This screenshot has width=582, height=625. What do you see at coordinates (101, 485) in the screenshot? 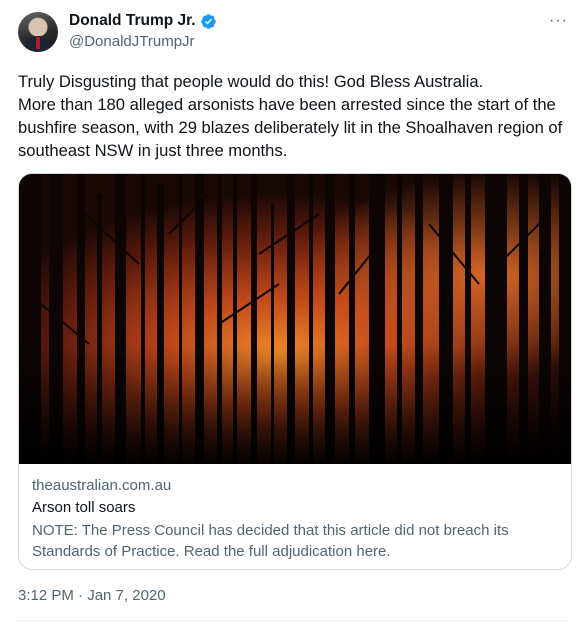
I see `card-domain: theaustralian.com.au` at bounding box center [101, 485].